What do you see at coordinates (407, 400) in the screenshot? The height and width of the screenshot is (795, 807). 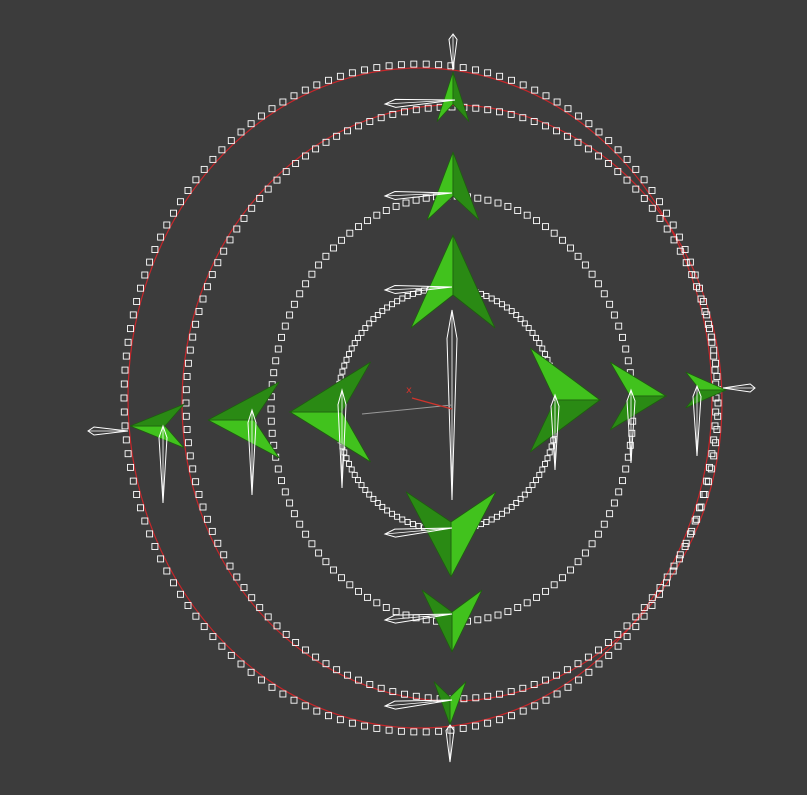 I see `transform-gizmo: x` at bounding box center [407, 400].